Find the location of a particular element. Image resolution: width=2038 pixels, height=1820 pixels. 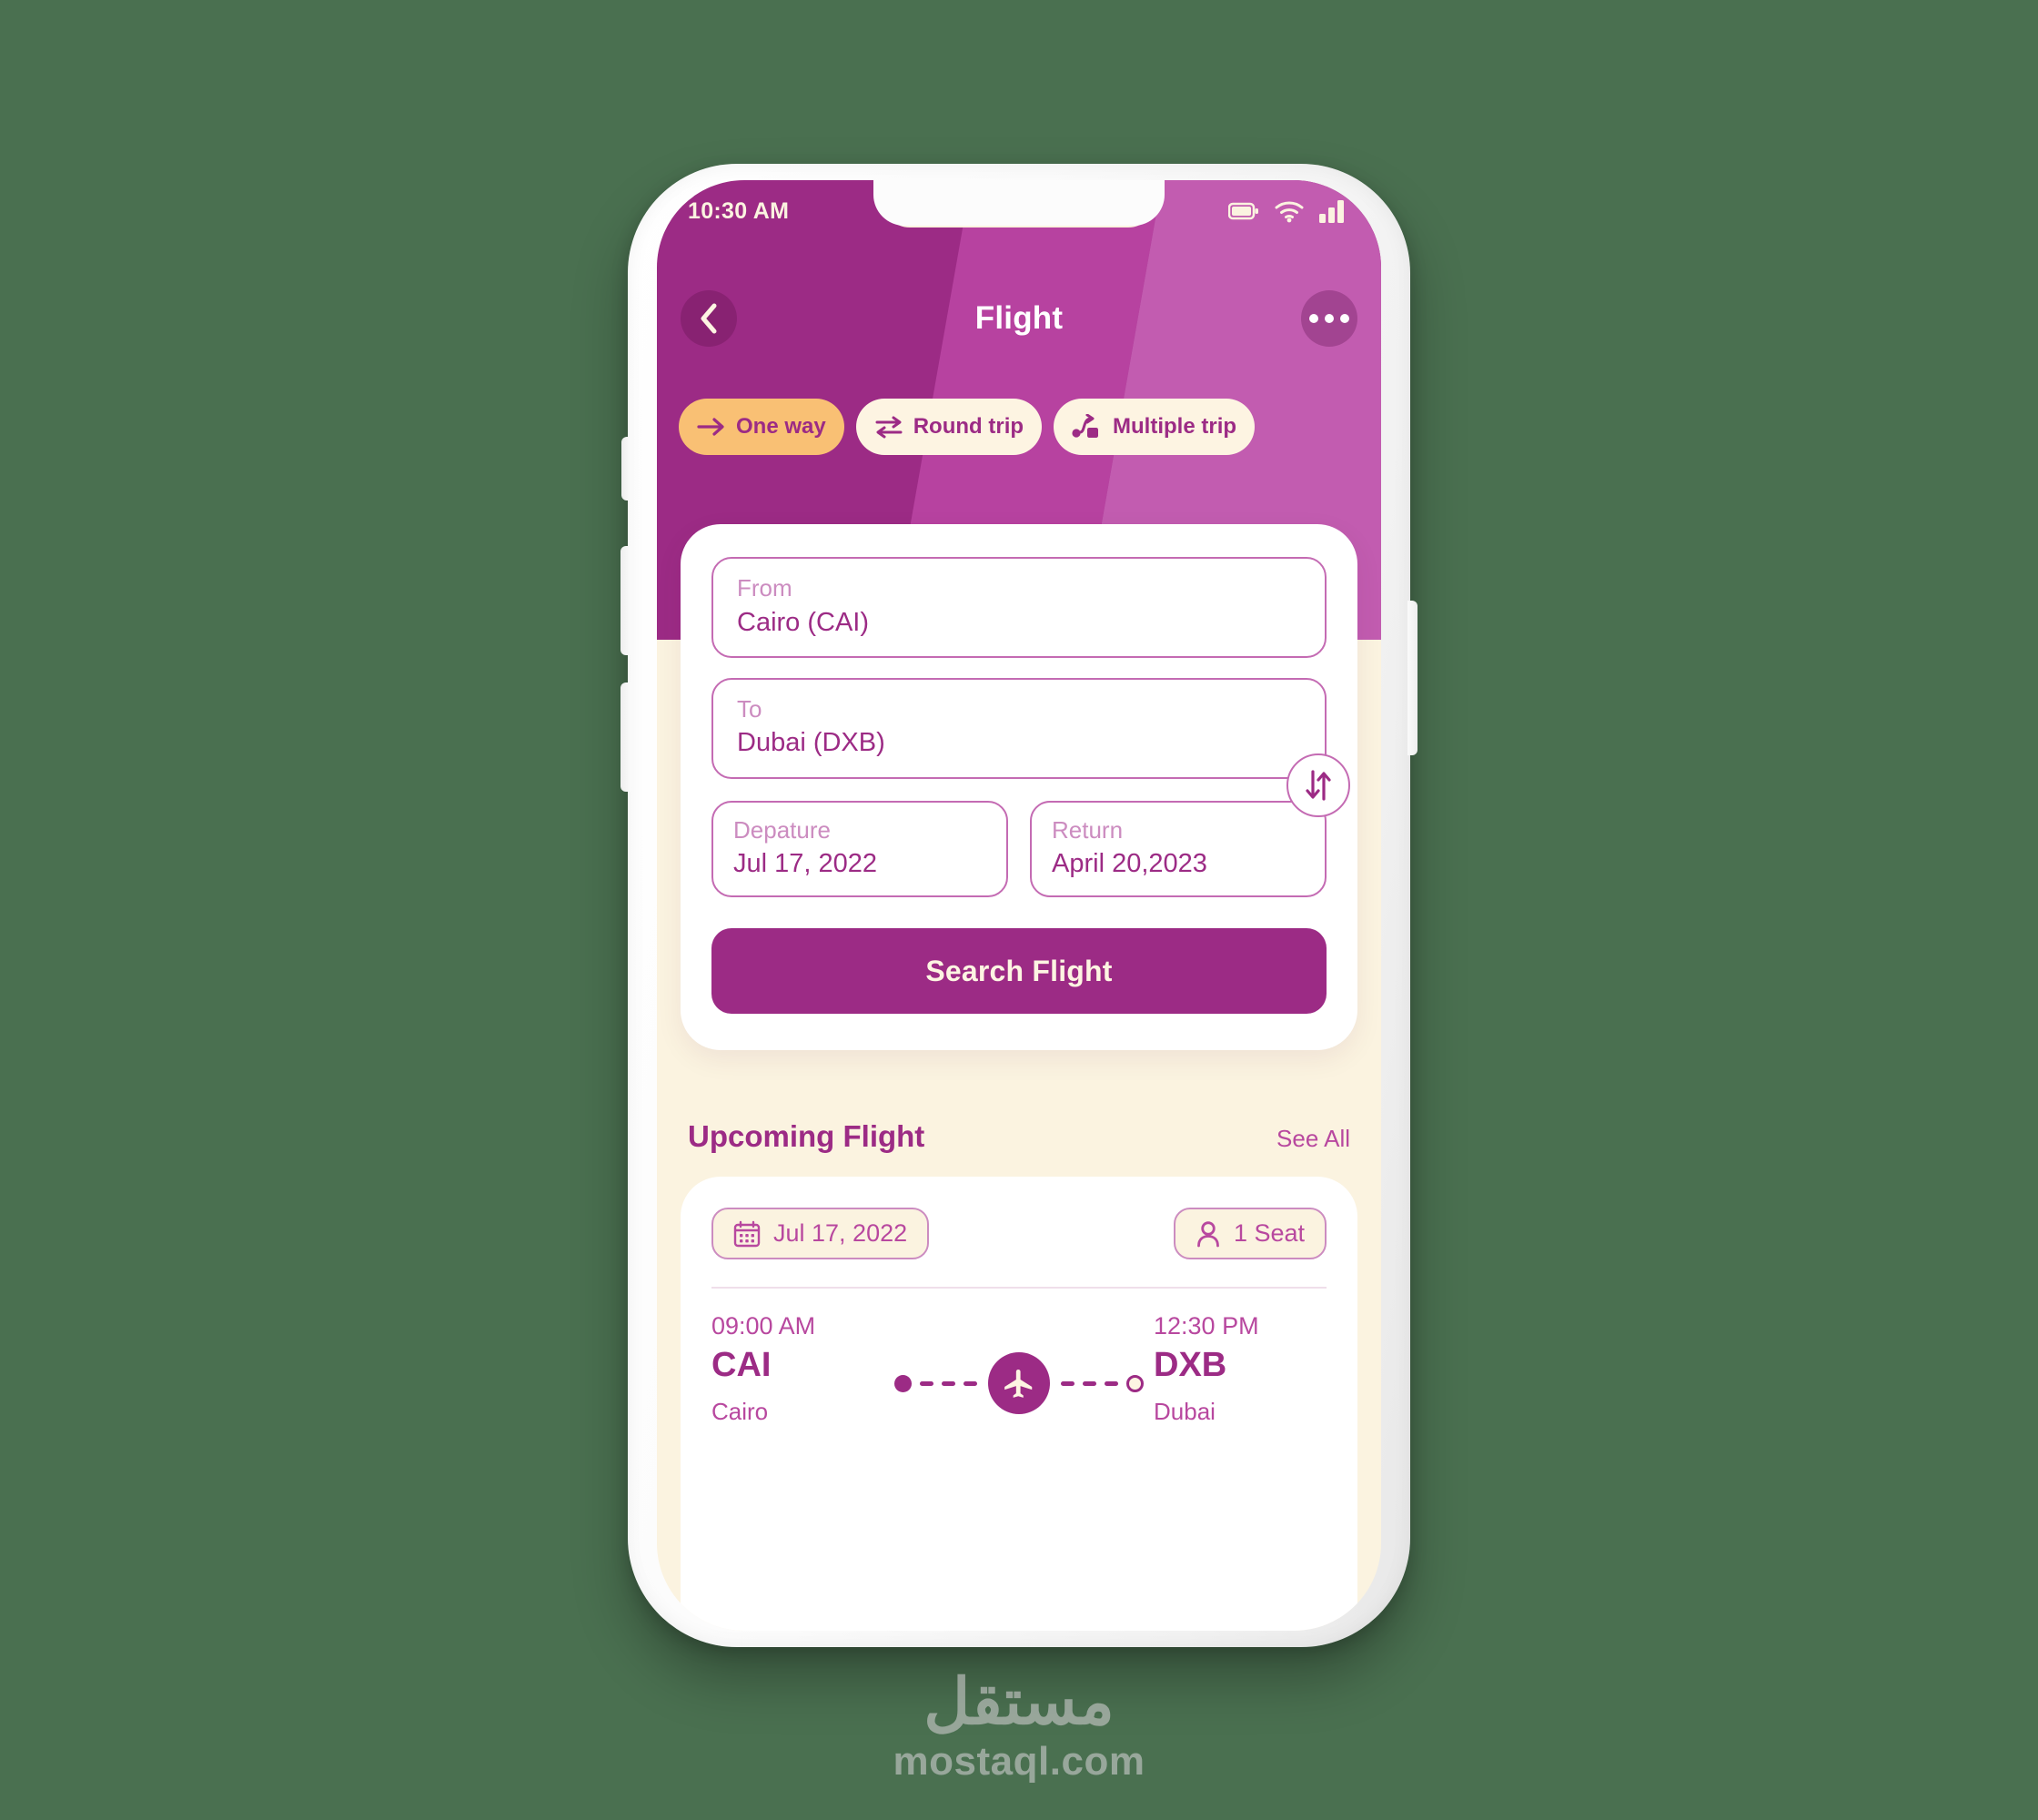

see-all-link: See All is located at coordinates (1313, 1139).